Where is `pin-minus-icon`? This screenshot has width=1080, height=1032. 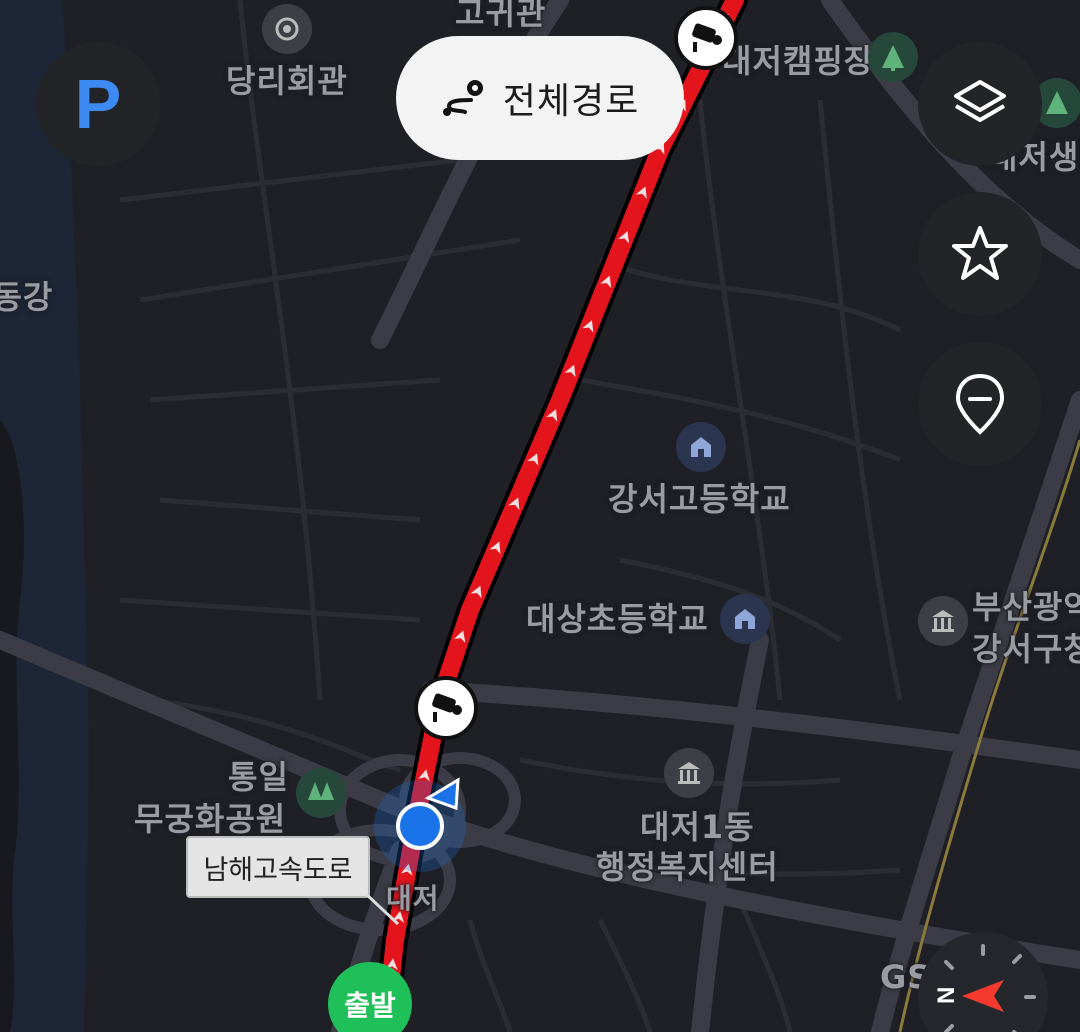 pin-minus-icon is located at coordinates (980, 404).